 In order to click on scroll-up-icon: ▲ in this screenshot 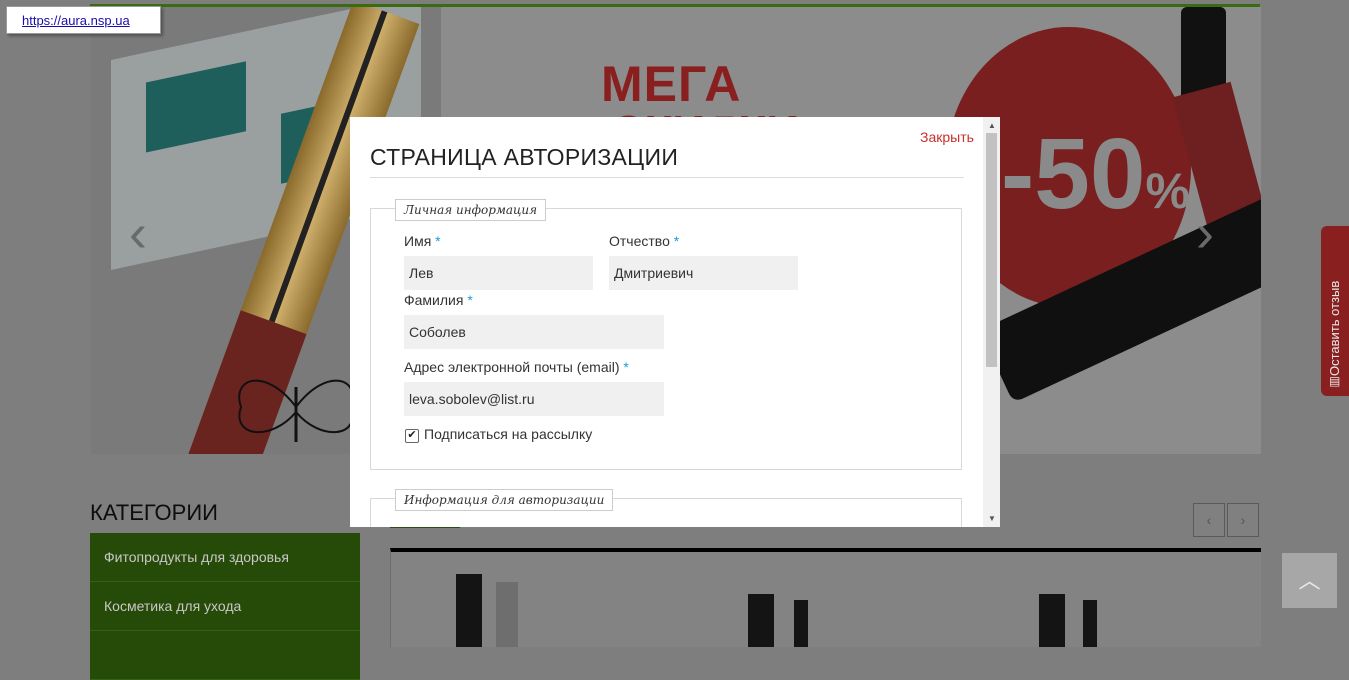, I will do `click(992, 125)`.